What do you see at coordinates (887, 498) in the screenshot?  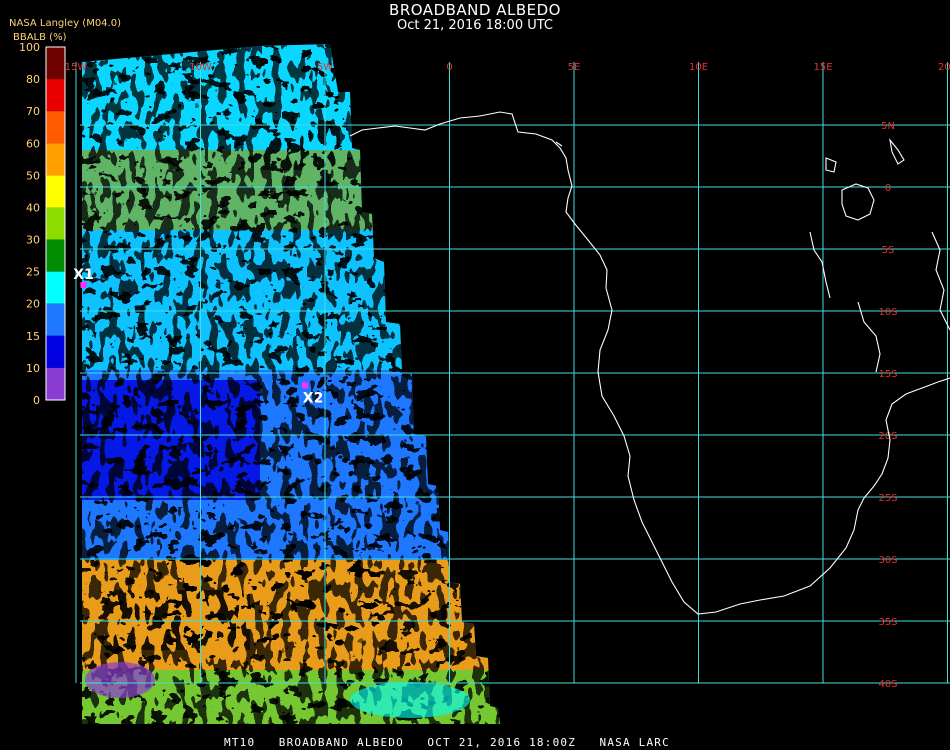 I see `lat-label: 25S` at bounding box center [887, 498].